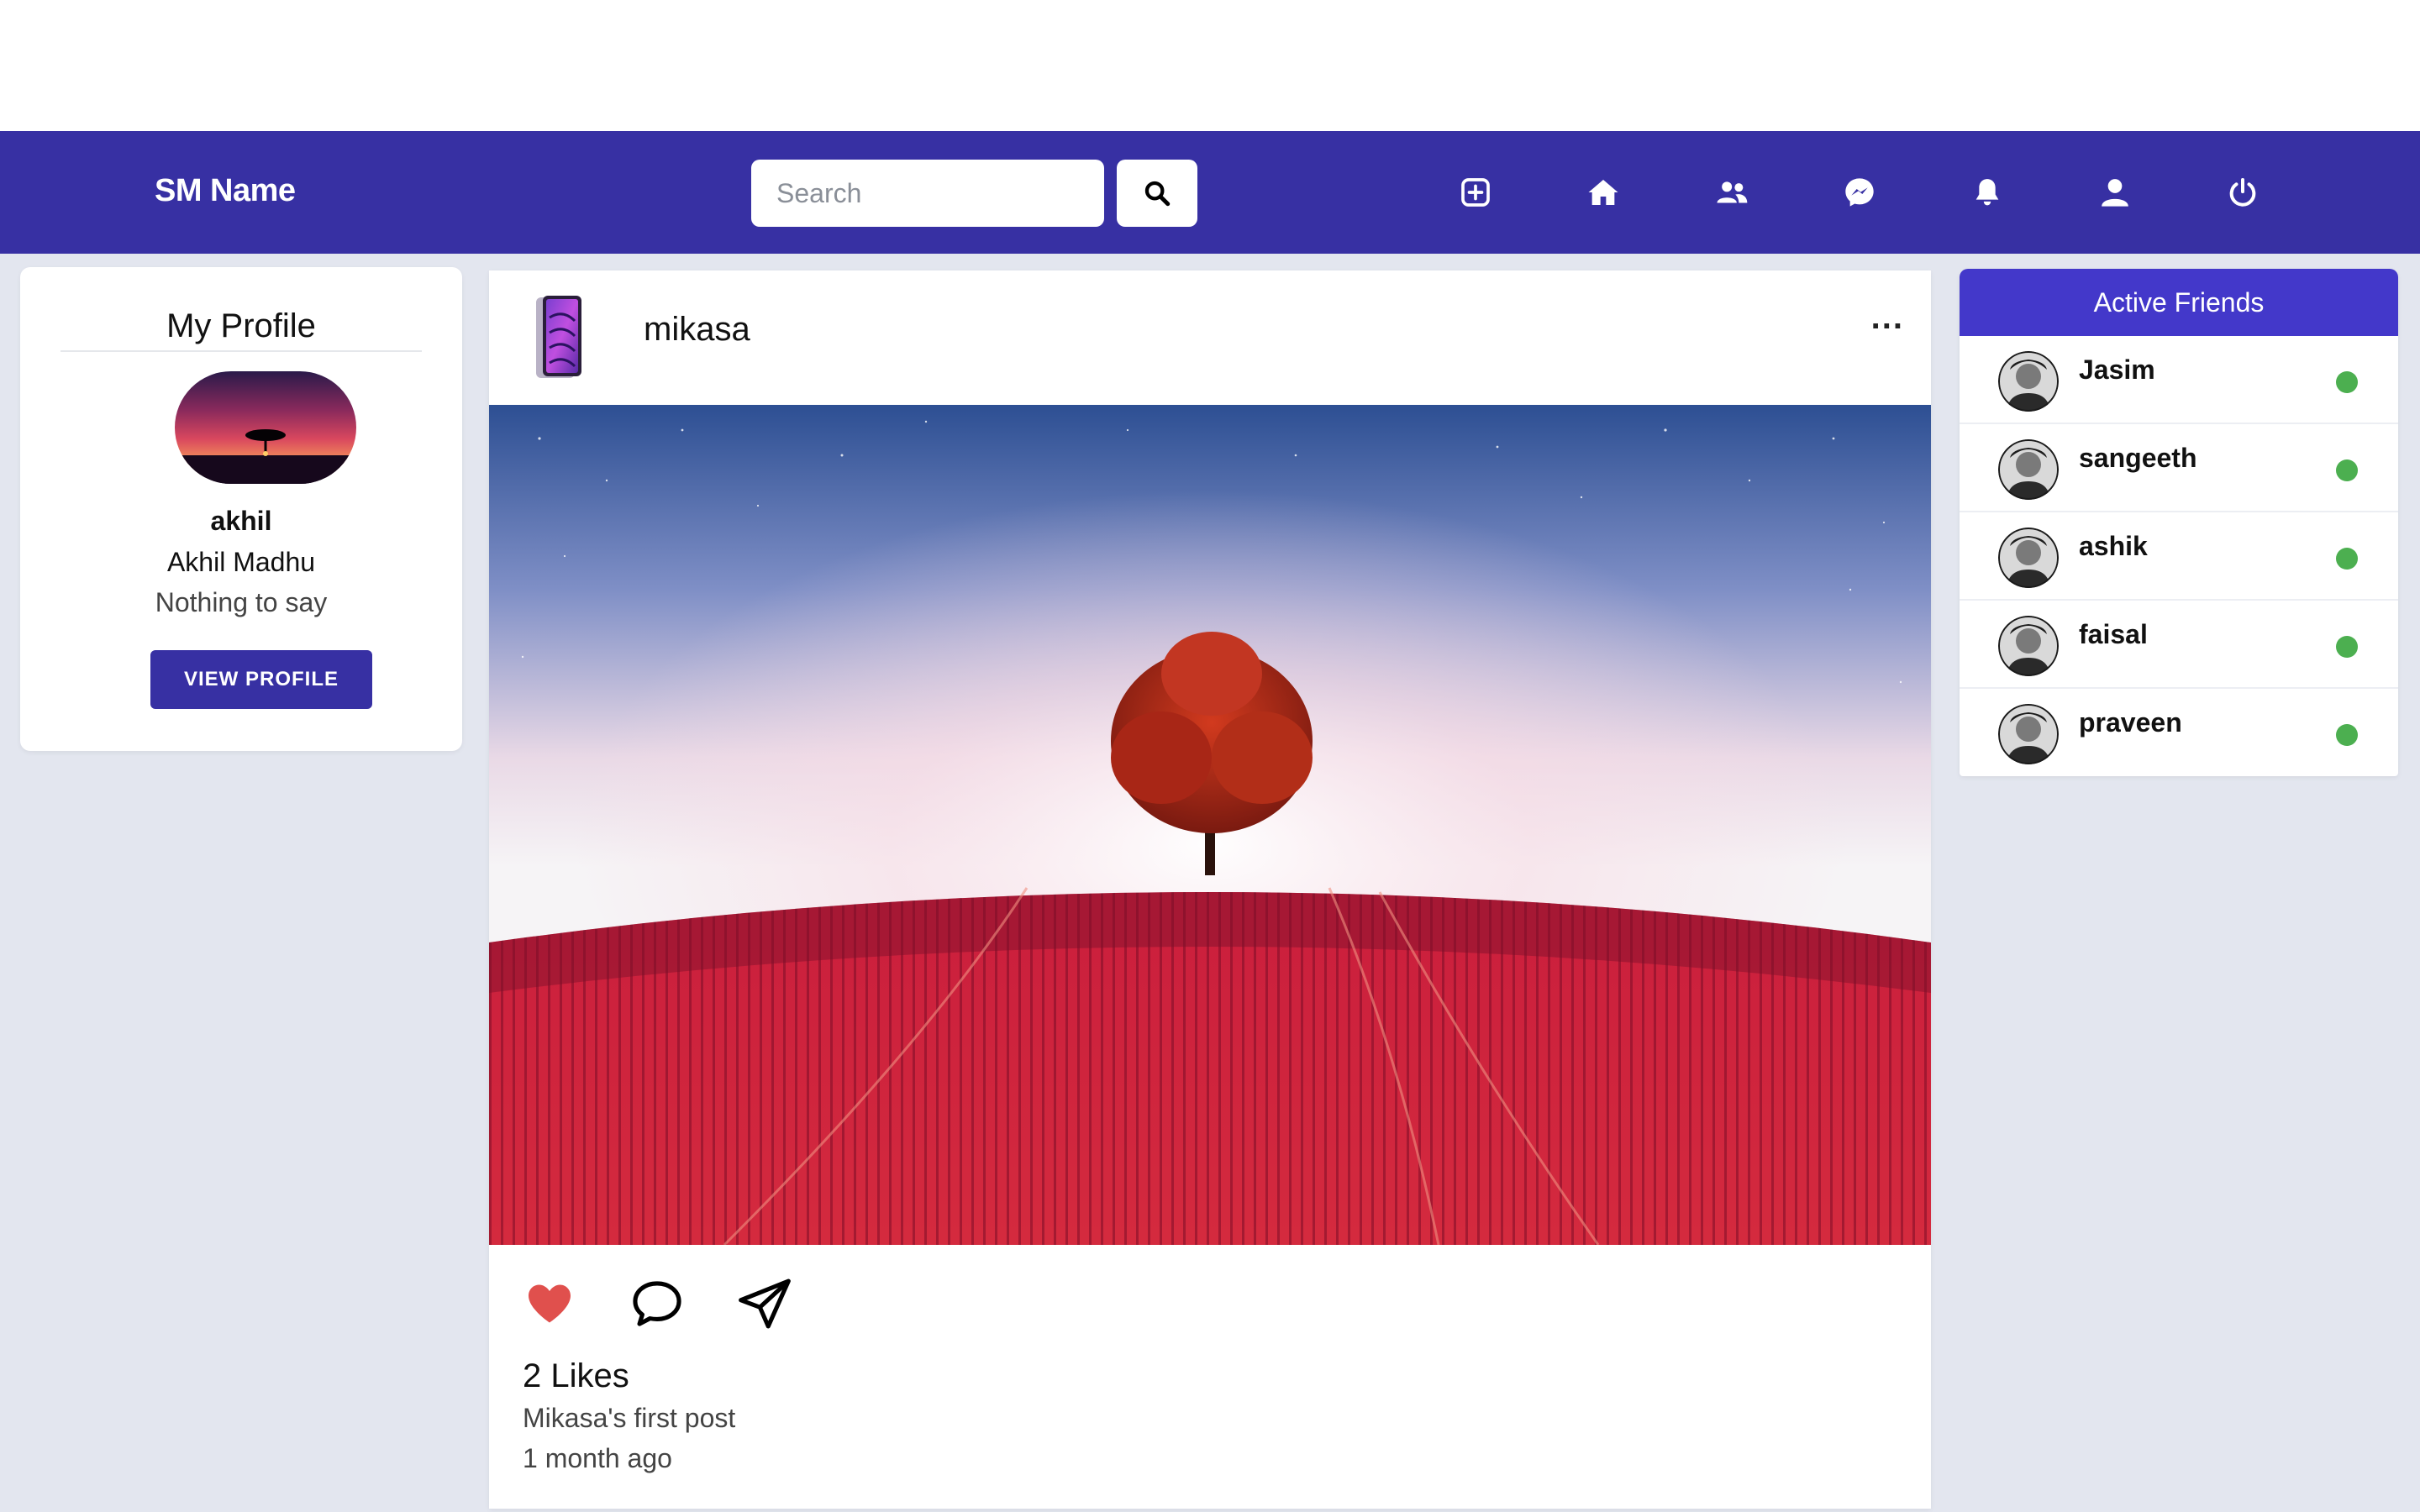 Image resolution: width=2420 pixels, height=1512 pixels. What do you see at coordinates (1476, 192) in the screenshot?
I see `add-post-icon` at bounding box center [1476, 192].